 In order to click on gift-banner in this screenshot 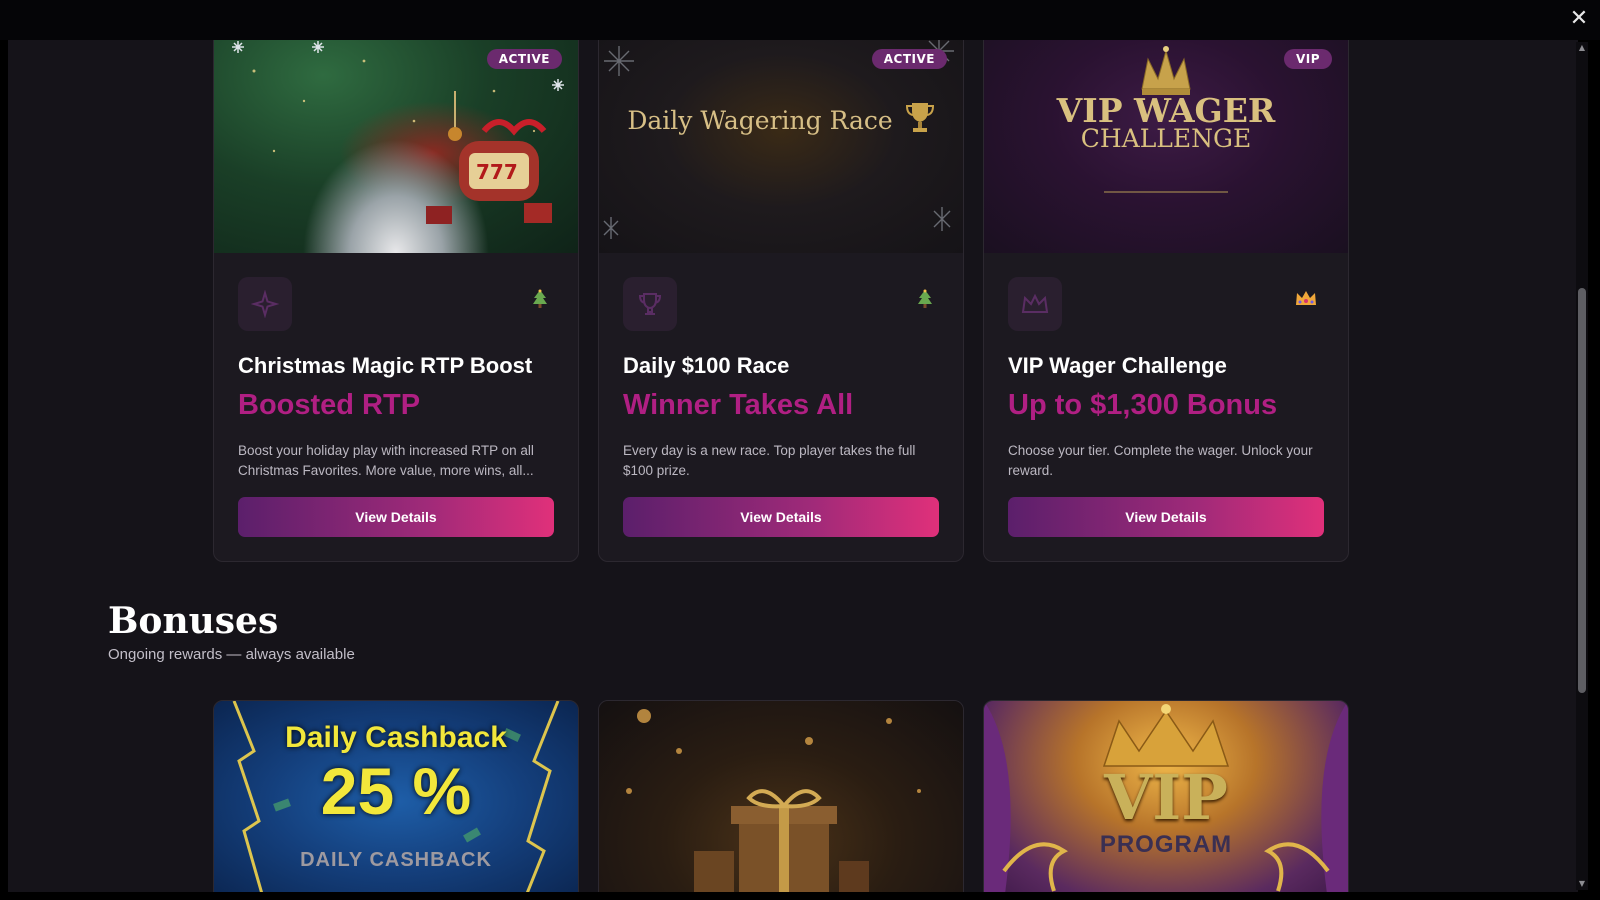, I will do `click(781, 796)`.